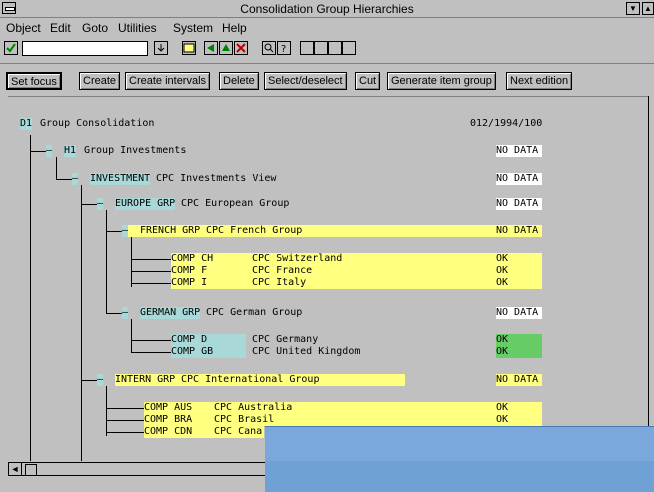 This screenshot has width=654, height=492. I want to click on list-item: CPC France OK, so click(394, 271).